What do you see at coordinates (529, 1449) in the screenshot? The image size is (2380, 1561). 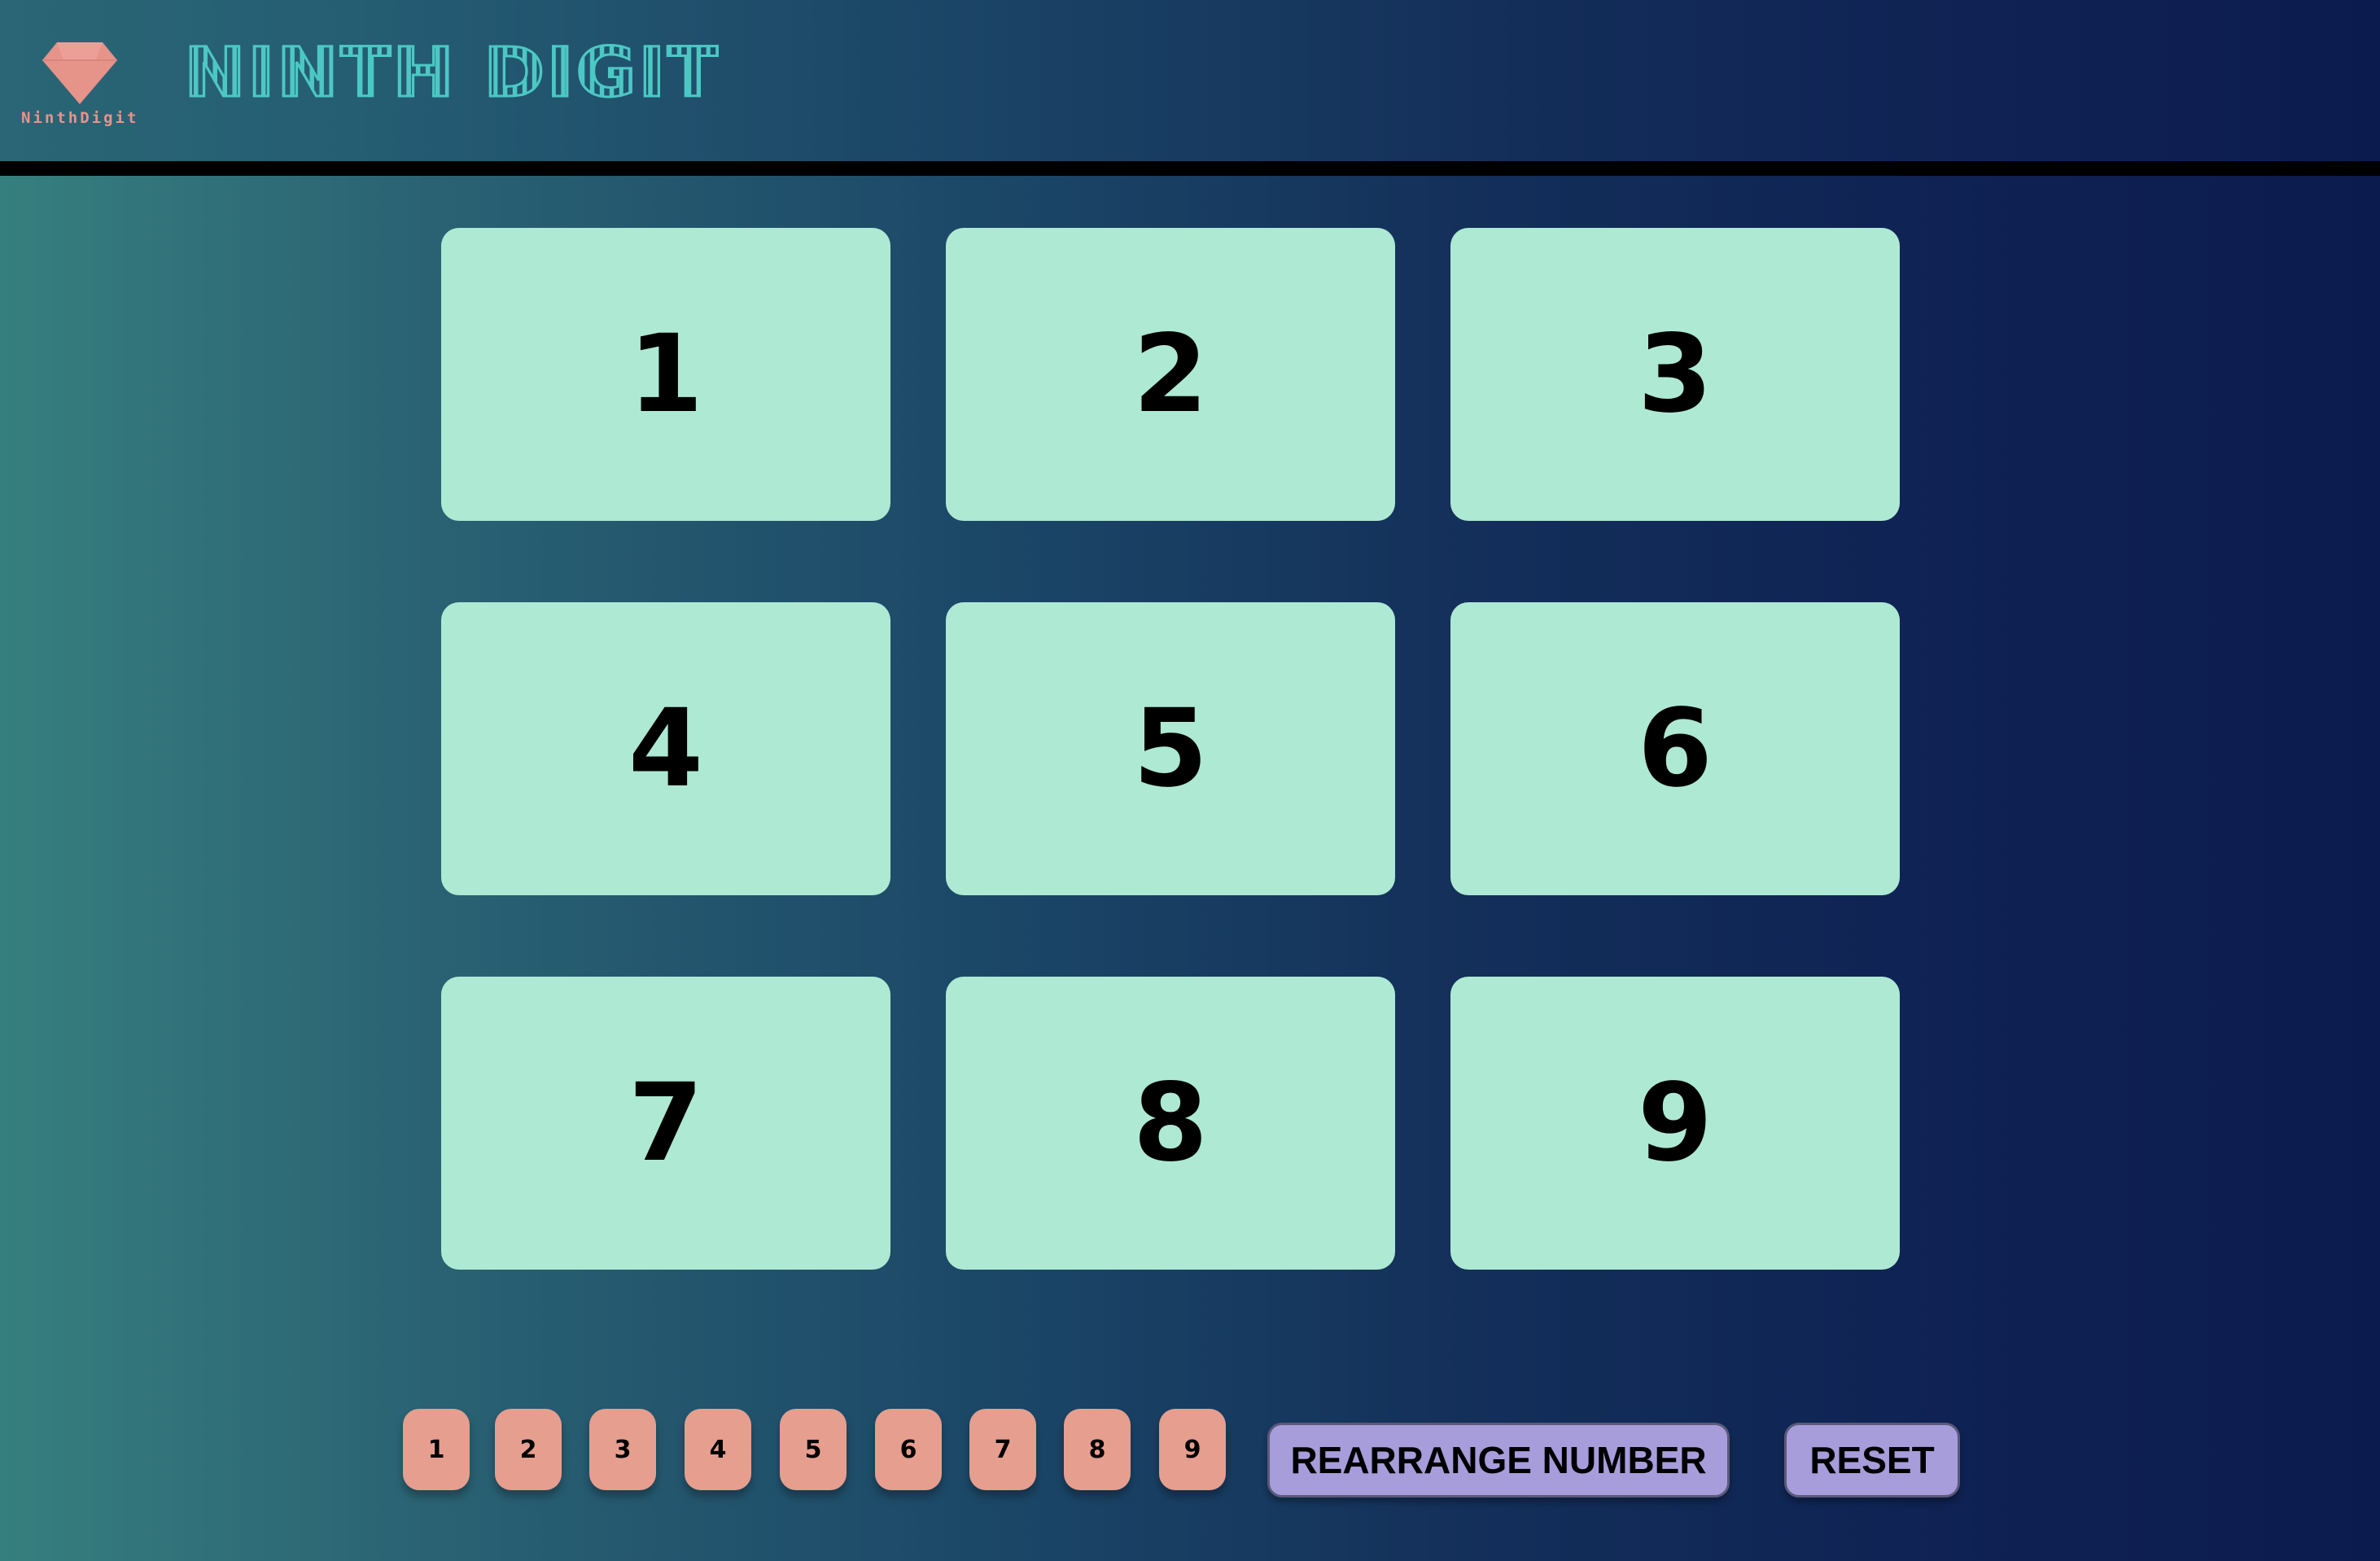 I see `number-chip: 2` at bounding box center [529, 1449].